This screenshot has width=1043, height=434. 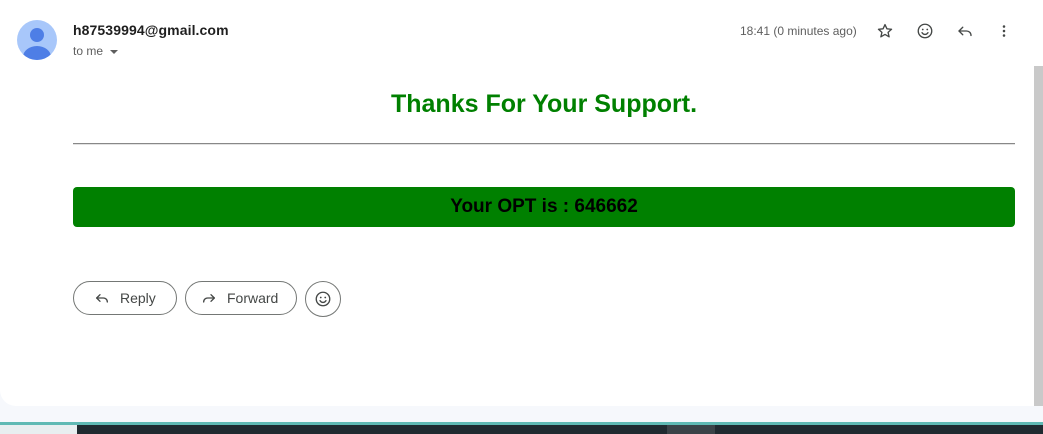 What do you see at coordinates (544, 144) in the screenshot?
I see `divider` at bounding box center [544, 144].